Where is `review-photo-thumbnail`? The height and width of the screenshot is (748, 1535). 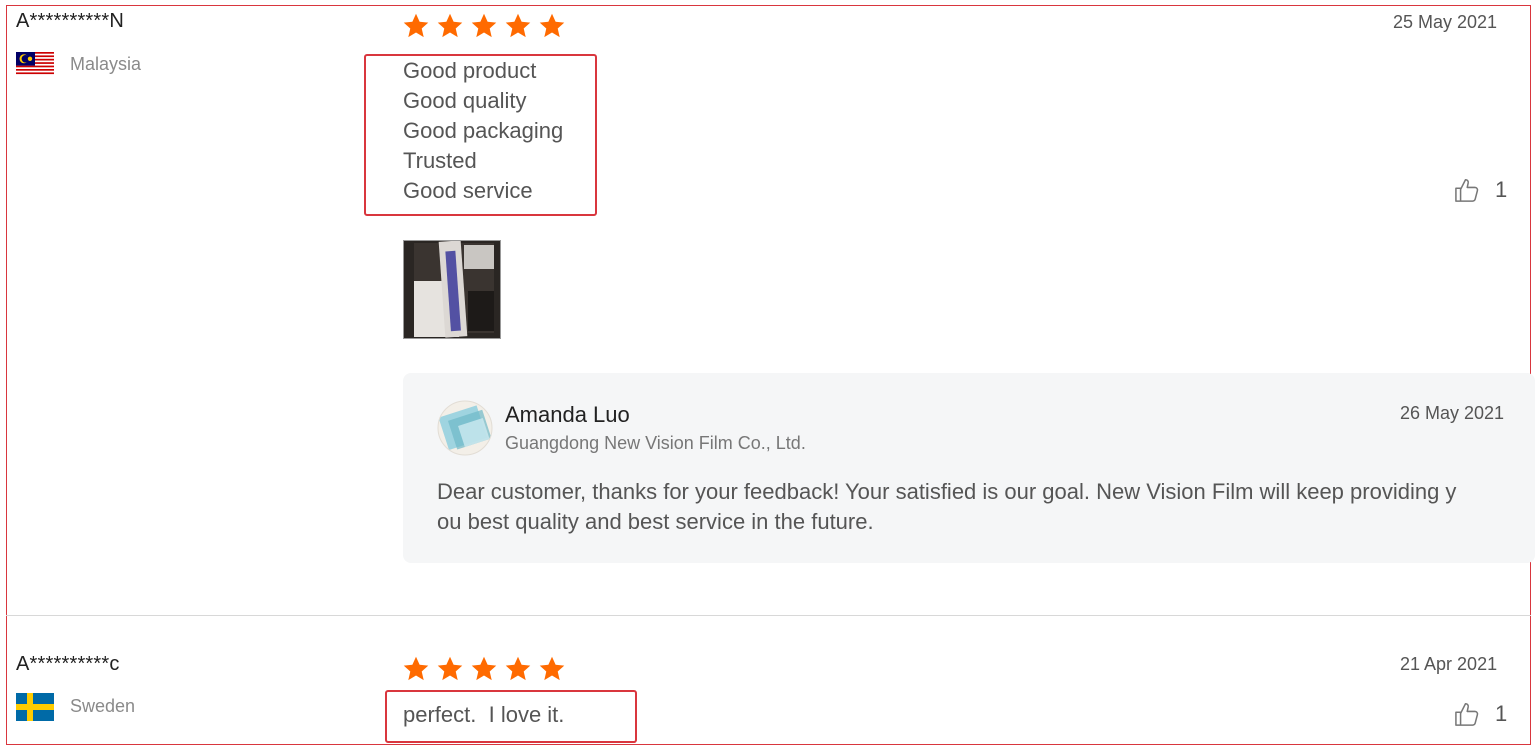
review-photo-thumbnail is located at coordinates (452, 289).